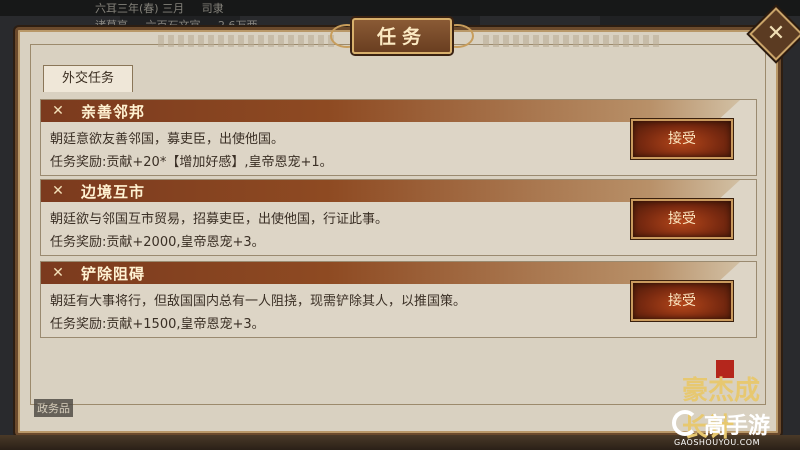 The height and width of the screenshot is (450, 800). I want to click on dialog-title: 任务, so click(401, 37).